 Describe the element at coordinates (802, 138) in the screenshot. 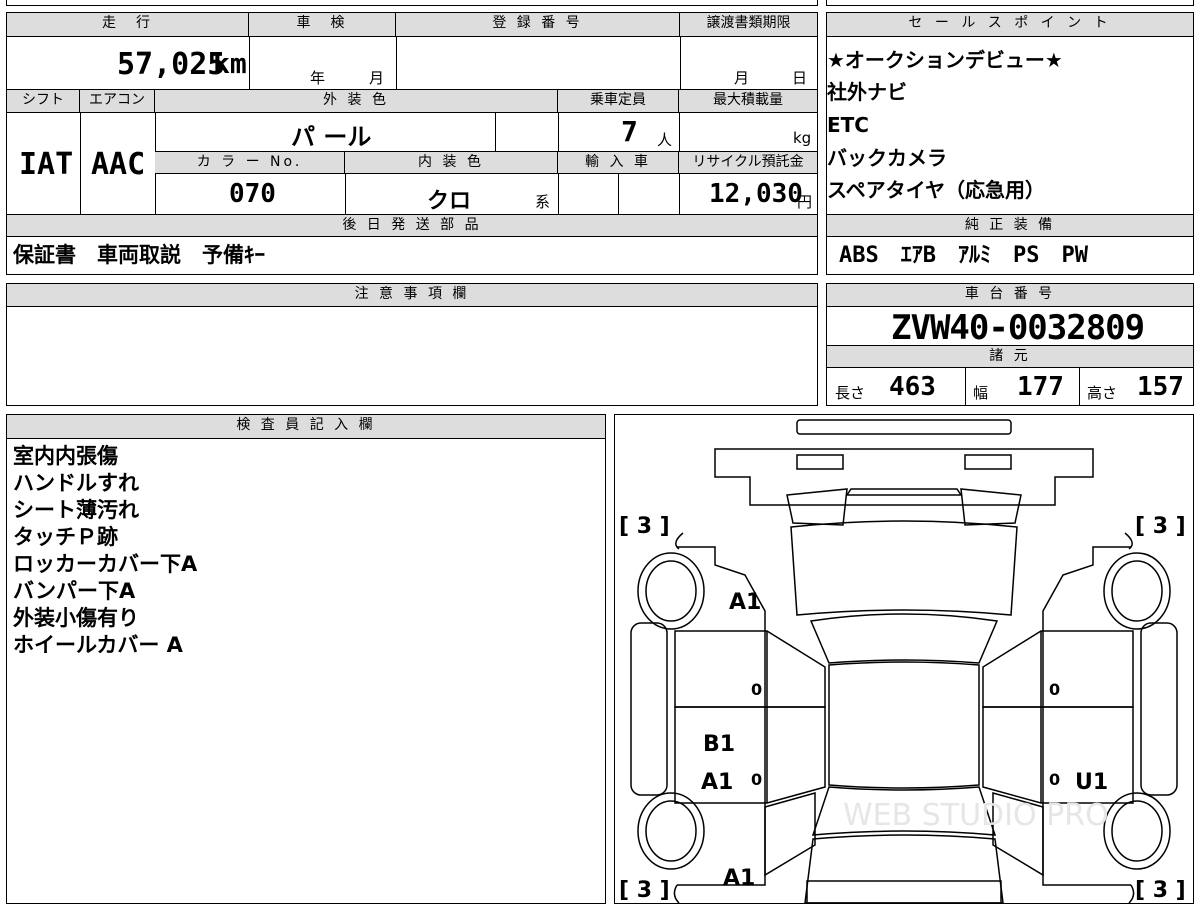

I see `max-load-unit: kg` at that location.